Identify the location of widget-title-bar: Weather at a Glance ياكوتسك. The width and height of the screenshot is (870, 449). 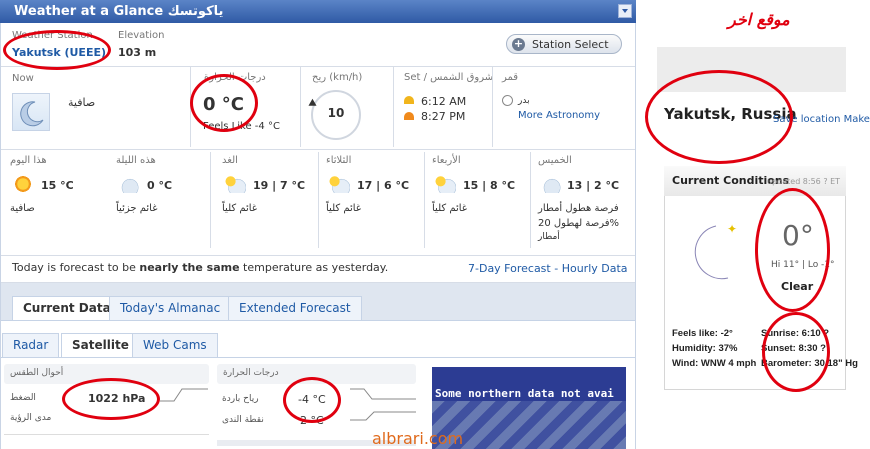
(318, 11).